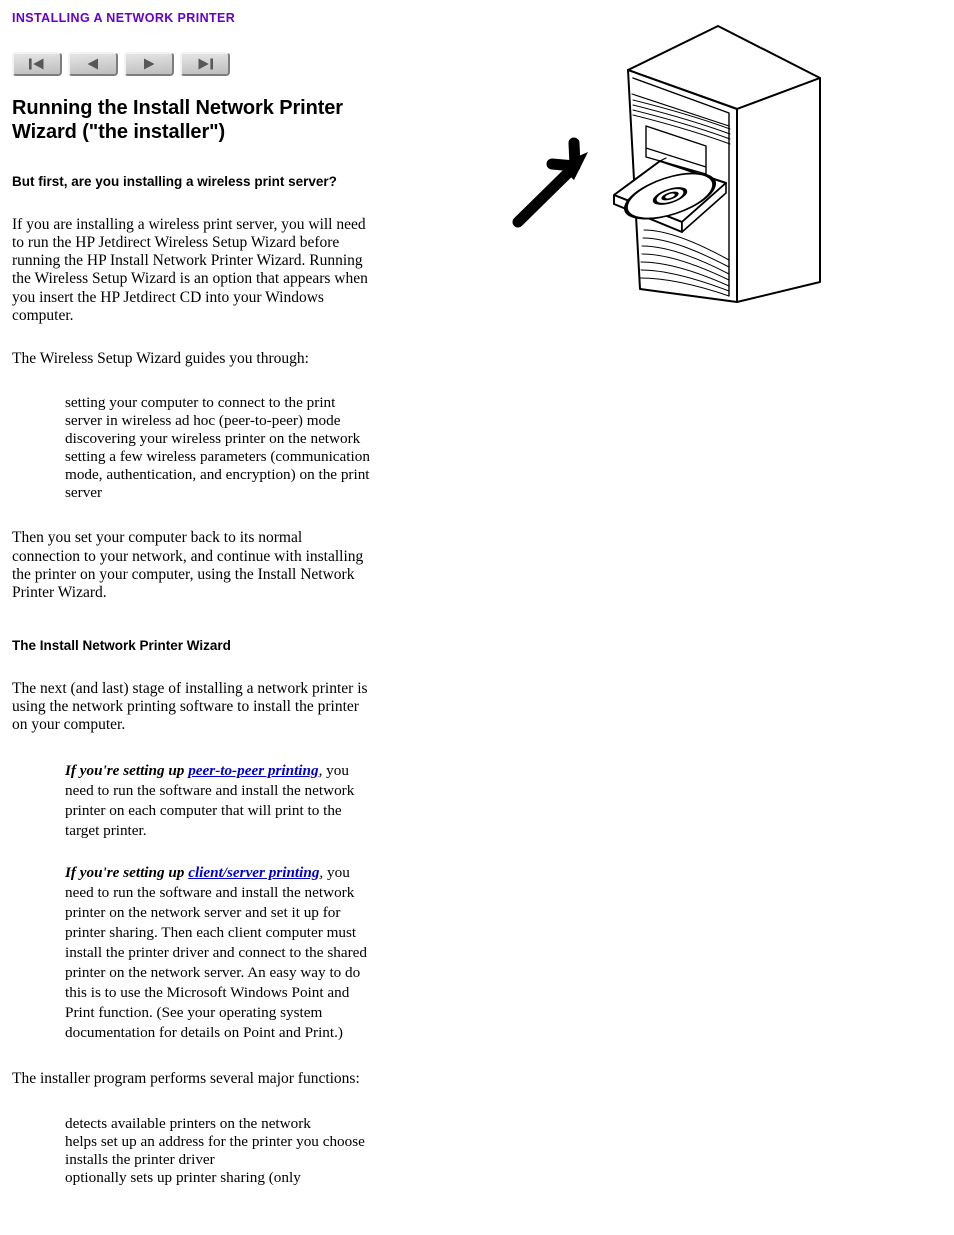  I want to click on list-item: installs the printer driver, so click(140, 1159).